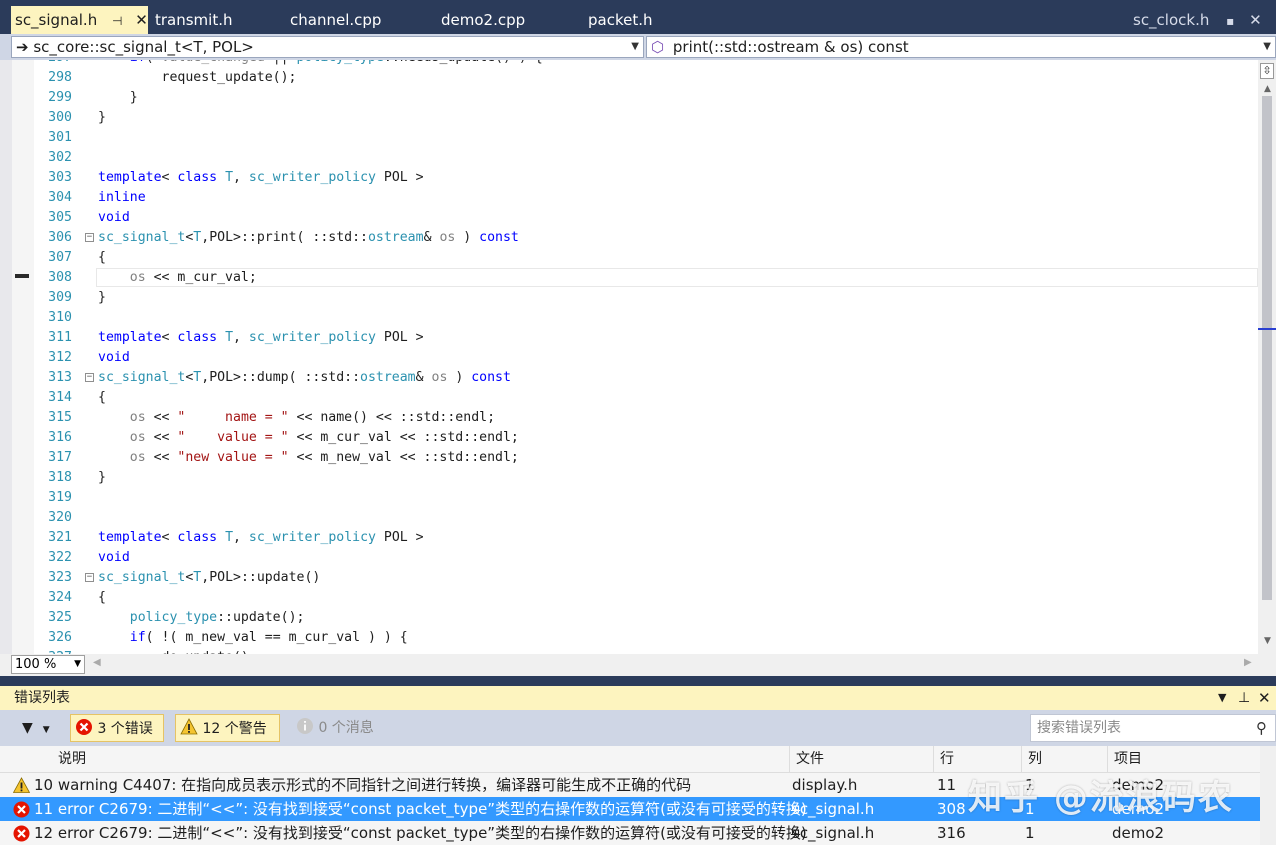  What do you see at coordinates (638, 665) in the screenshot?
I see `editor-status-row: 100 % ▼ ◀ ▶` at bounding box center [638, 665].